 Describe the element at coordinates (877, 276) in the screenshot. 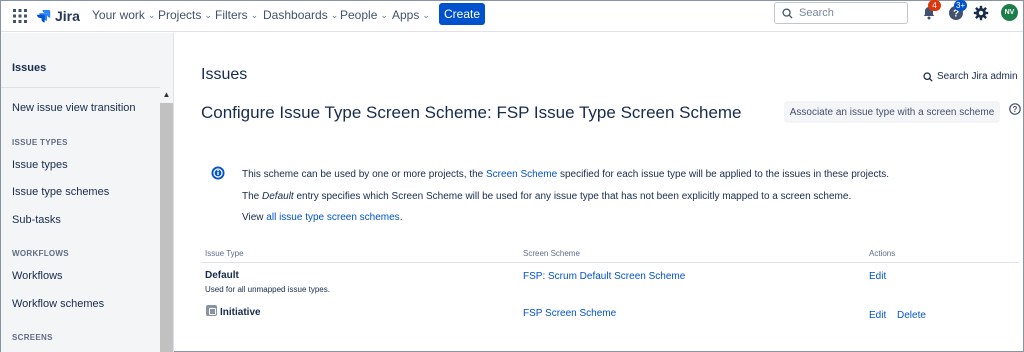

I see `row-default-edit-link: Edit` at that location.